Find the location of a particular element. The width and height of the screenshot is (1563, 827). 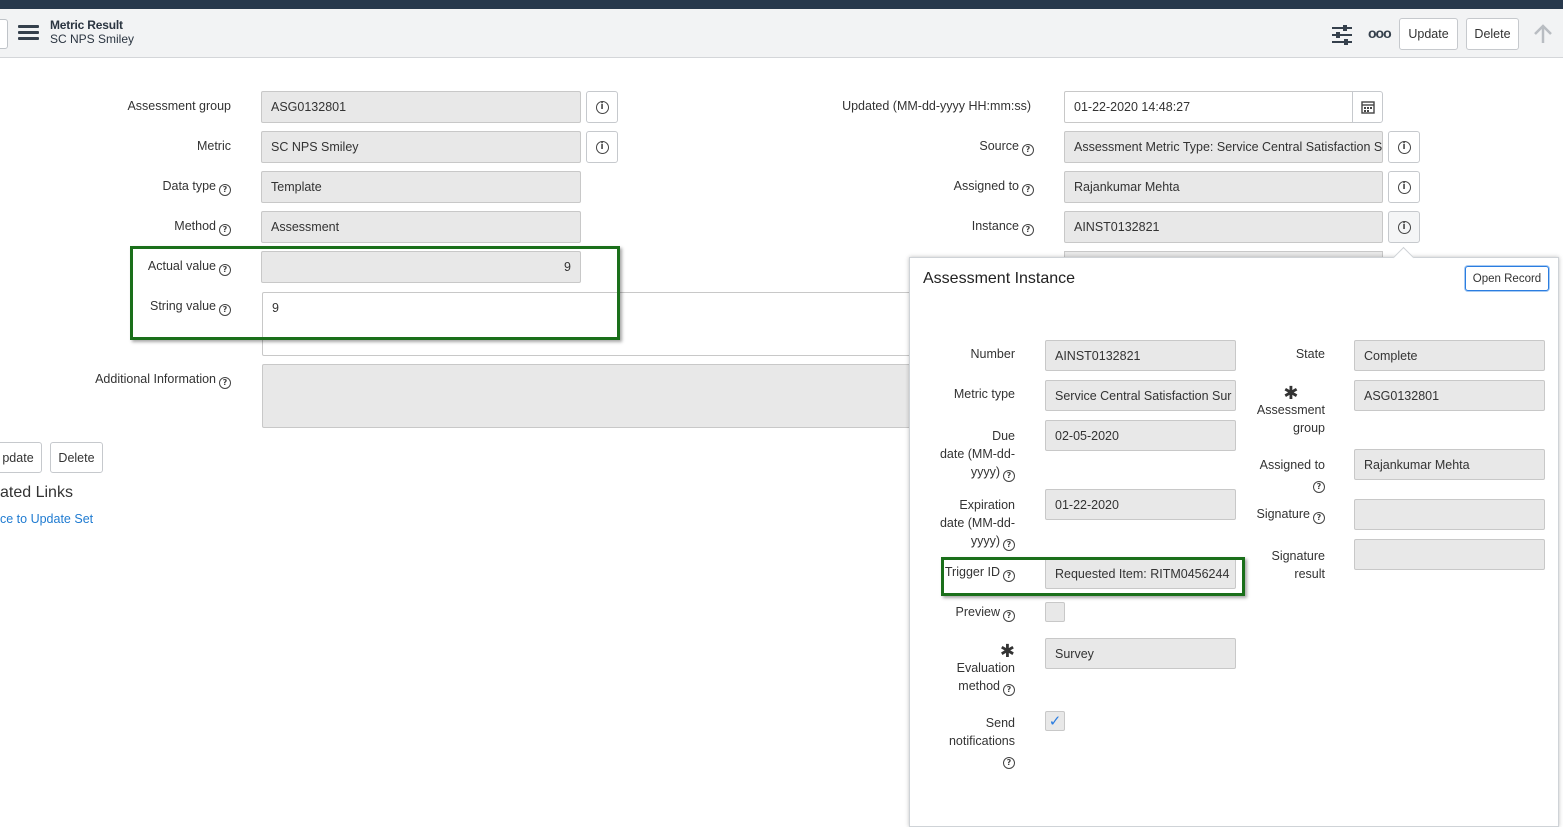

signature-field is located at coordinates (1449, 514).